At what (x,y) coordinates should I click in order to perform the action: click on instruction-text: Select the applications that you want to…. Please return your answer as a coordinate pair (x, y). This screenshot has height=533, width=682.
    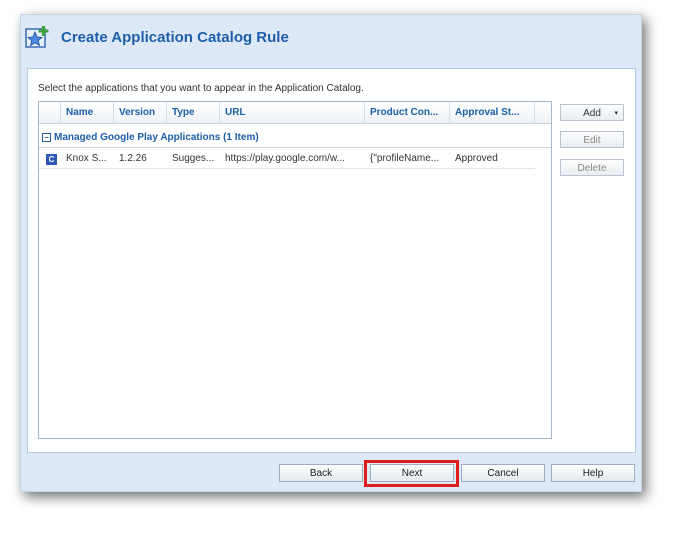
    Looking at the image, I should click on (201, 88).